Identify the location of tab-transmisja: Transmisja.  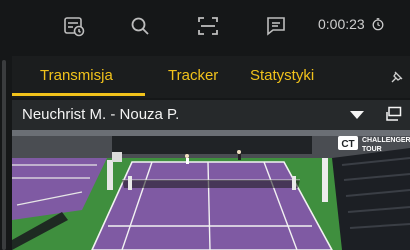
(76, 75).